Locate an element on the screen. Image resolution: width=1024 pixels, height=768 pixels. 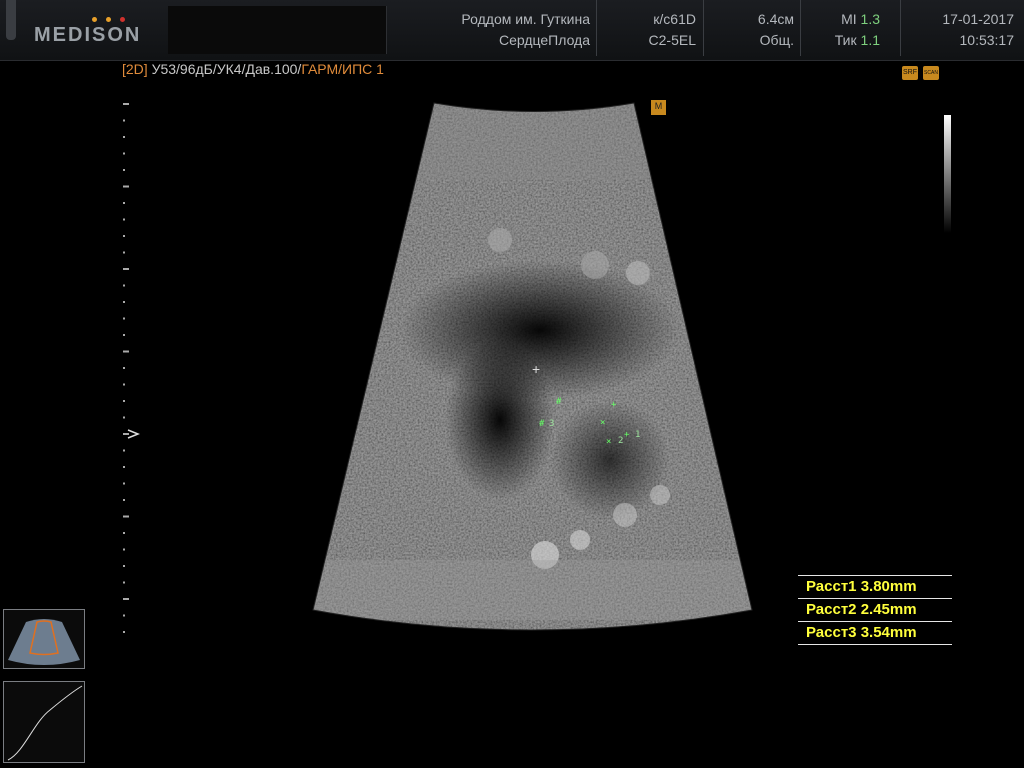
caliper-label-2: 2 is located at coordinates (621, 441).